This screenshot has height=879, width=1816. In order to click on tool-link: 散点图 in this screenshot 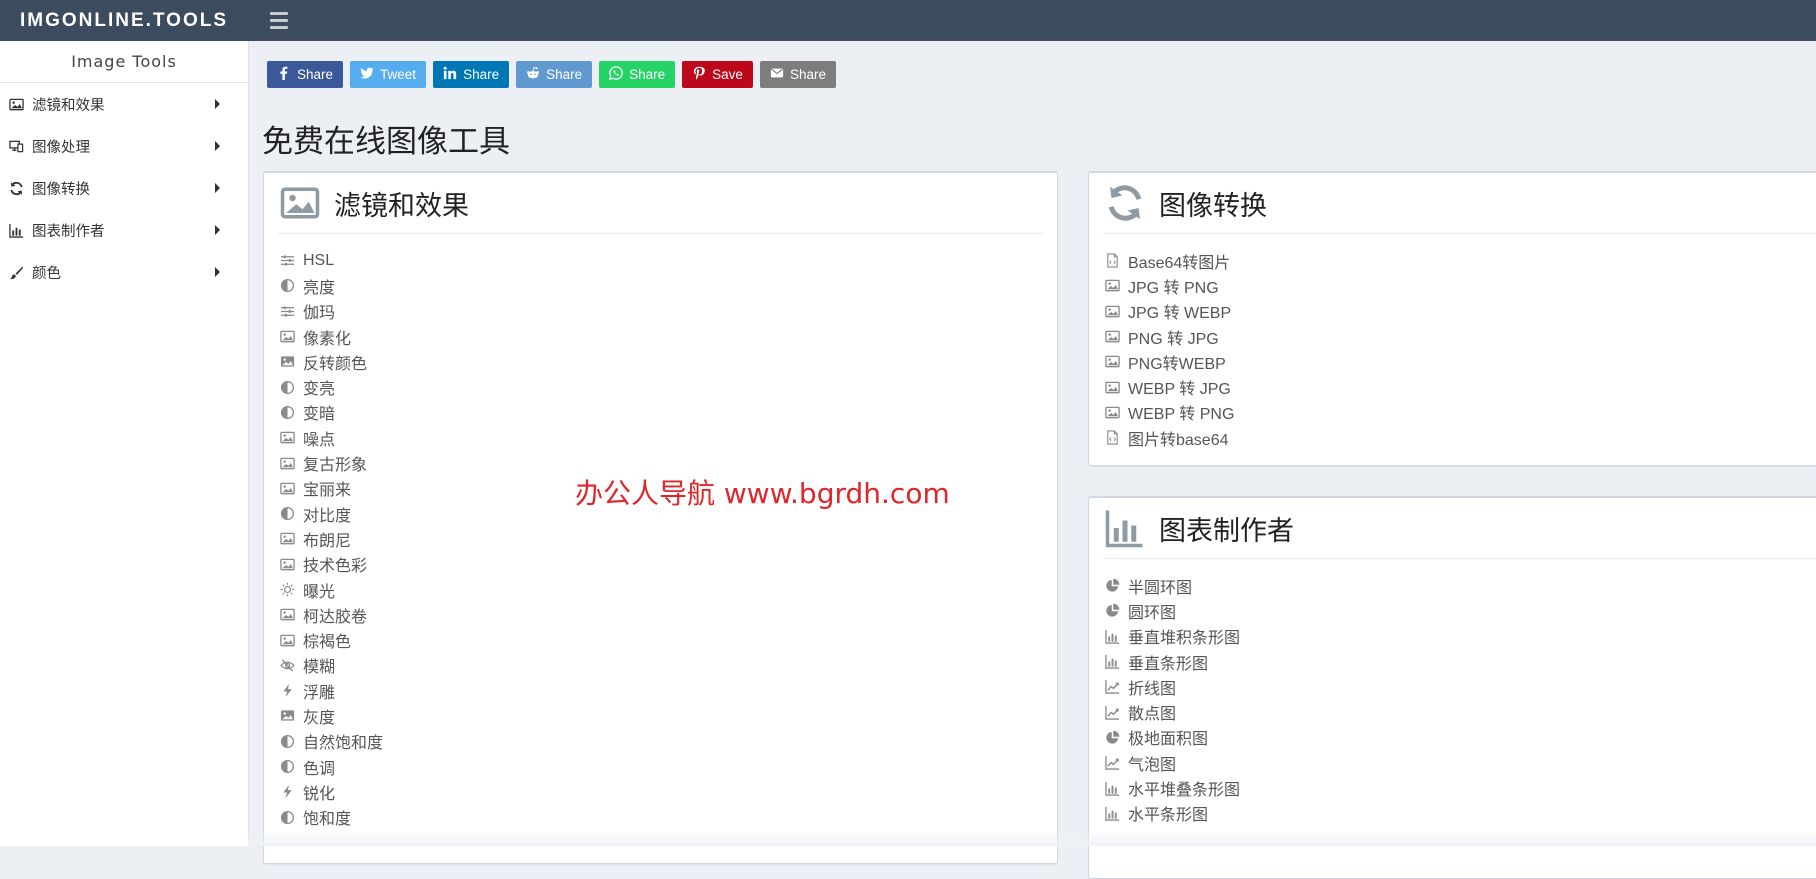, I will do `click(1459, 711)`.